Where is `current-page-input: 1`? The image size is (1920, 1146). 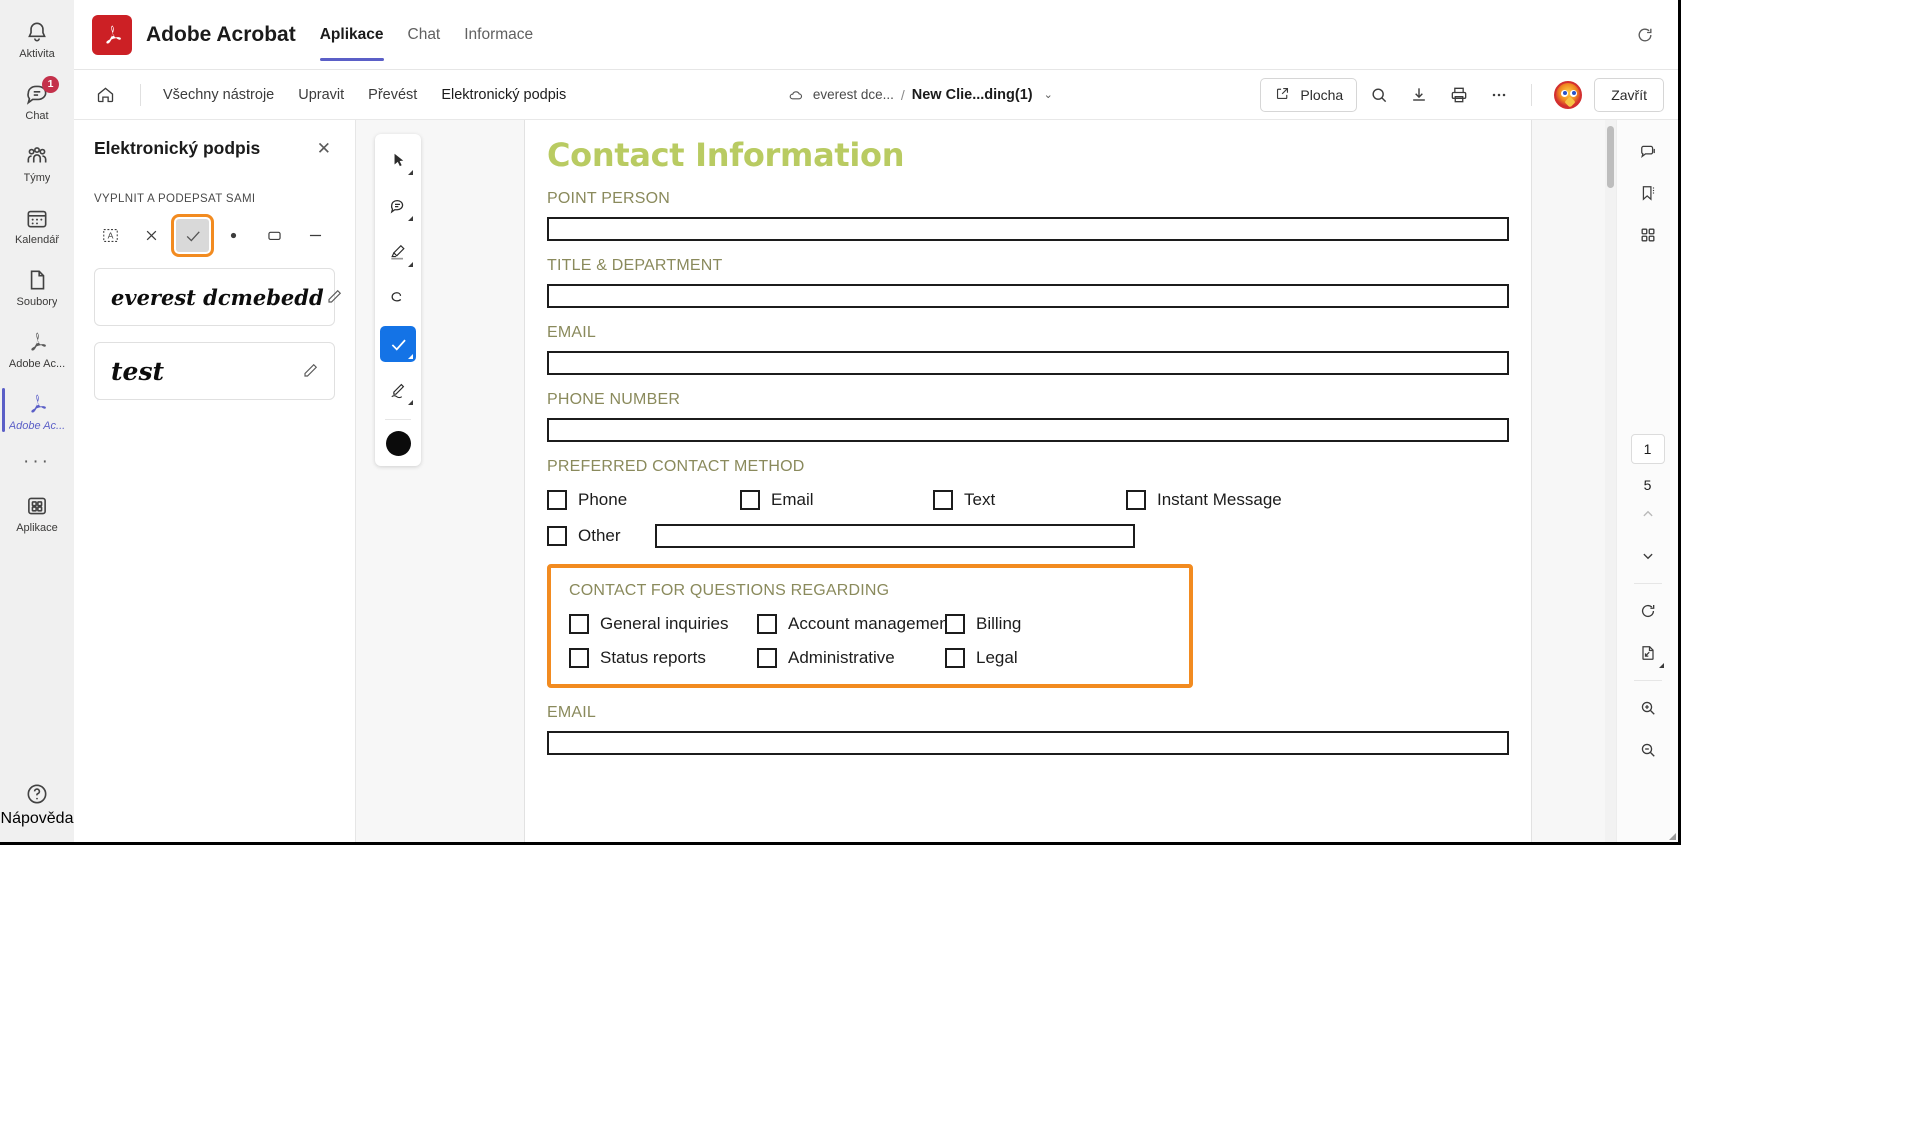 current-page-input: 1 is located at coordinates (1647, 449).